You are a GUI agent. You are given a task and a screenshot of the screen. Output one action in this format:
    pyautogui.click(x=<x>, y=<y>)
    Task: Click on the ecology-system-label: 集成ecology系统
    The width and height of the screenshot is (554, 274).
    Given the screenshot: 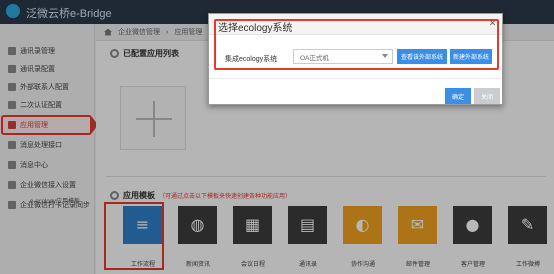 What is the action you would take?
    pyautogui.click(x=251, y=59)
    